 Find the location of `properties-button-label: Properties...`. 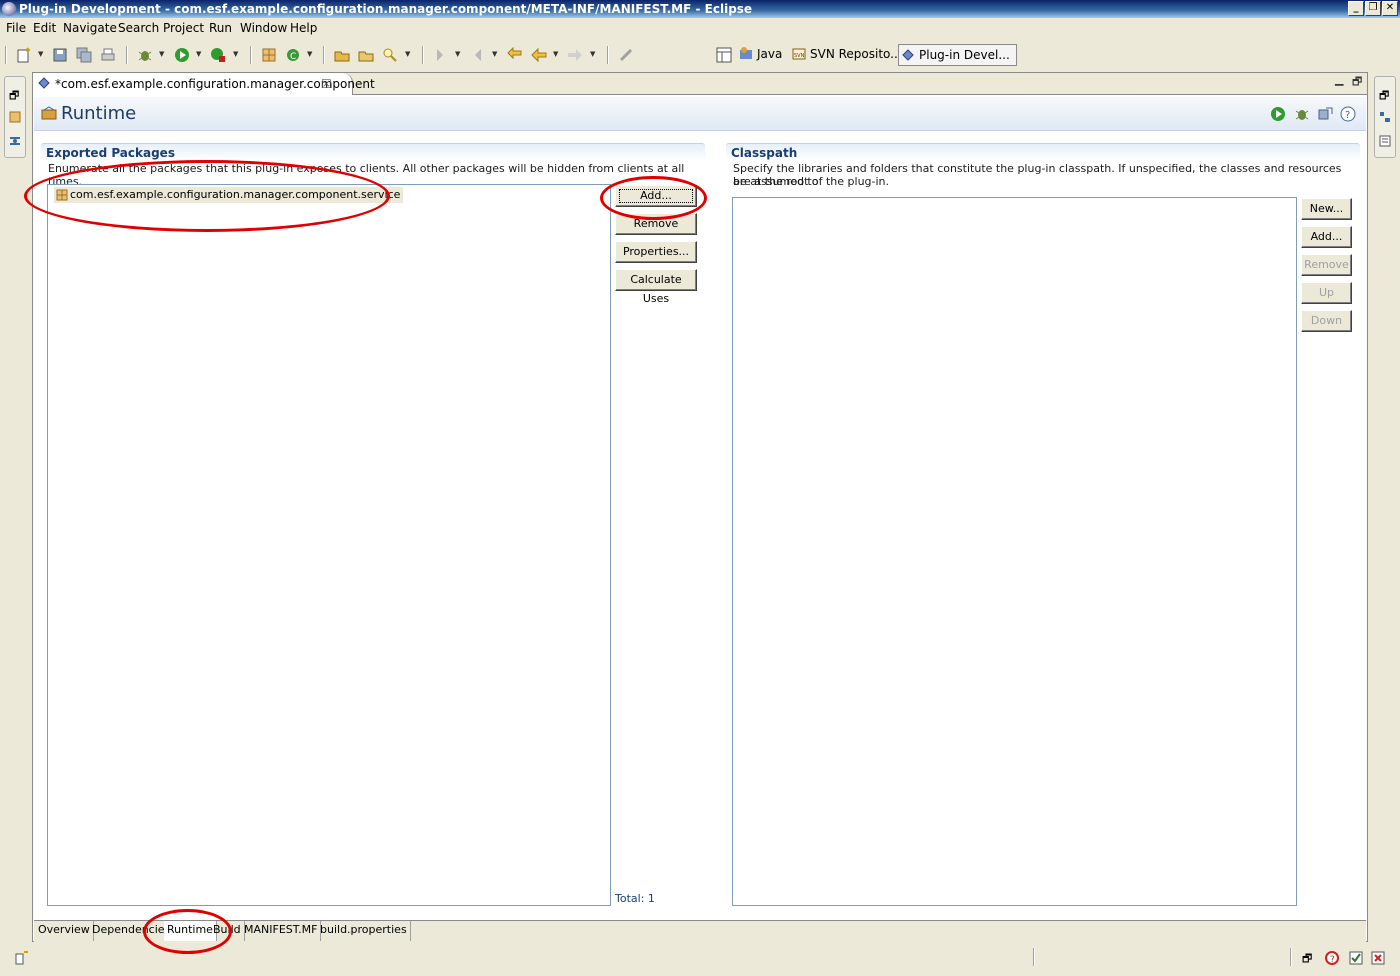

properties-button-label: Properties... is located at coordinates (656, 251).